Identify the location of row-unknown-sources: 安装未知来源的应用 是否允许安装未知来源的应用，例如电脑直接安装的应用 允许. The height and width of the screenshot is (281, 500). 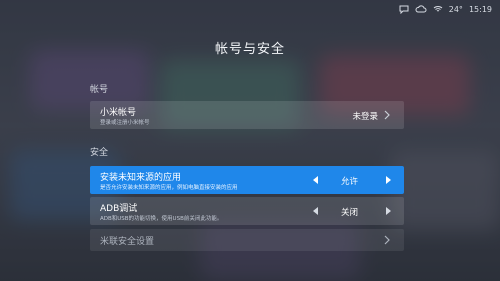
(247, 180).